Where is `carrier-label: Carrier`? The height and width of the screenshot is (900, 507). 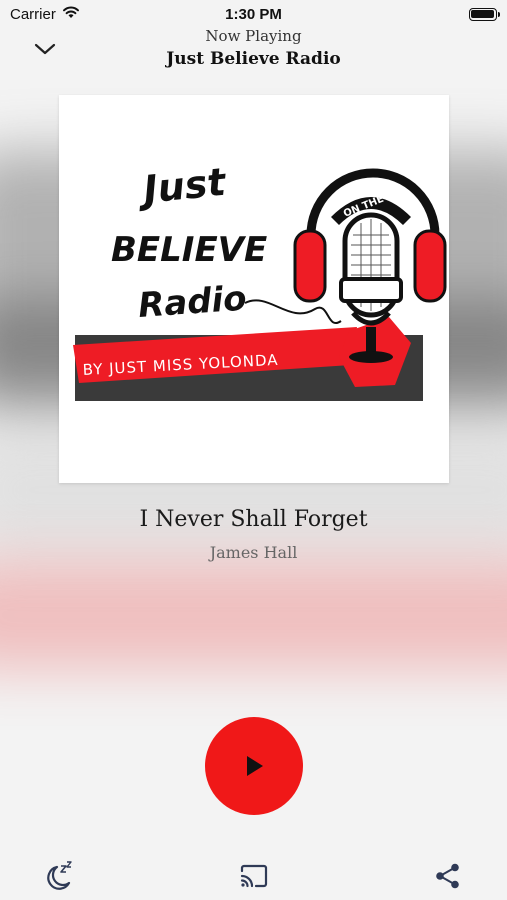
carrier-label: Carrier is located at coordinates (33, 14).